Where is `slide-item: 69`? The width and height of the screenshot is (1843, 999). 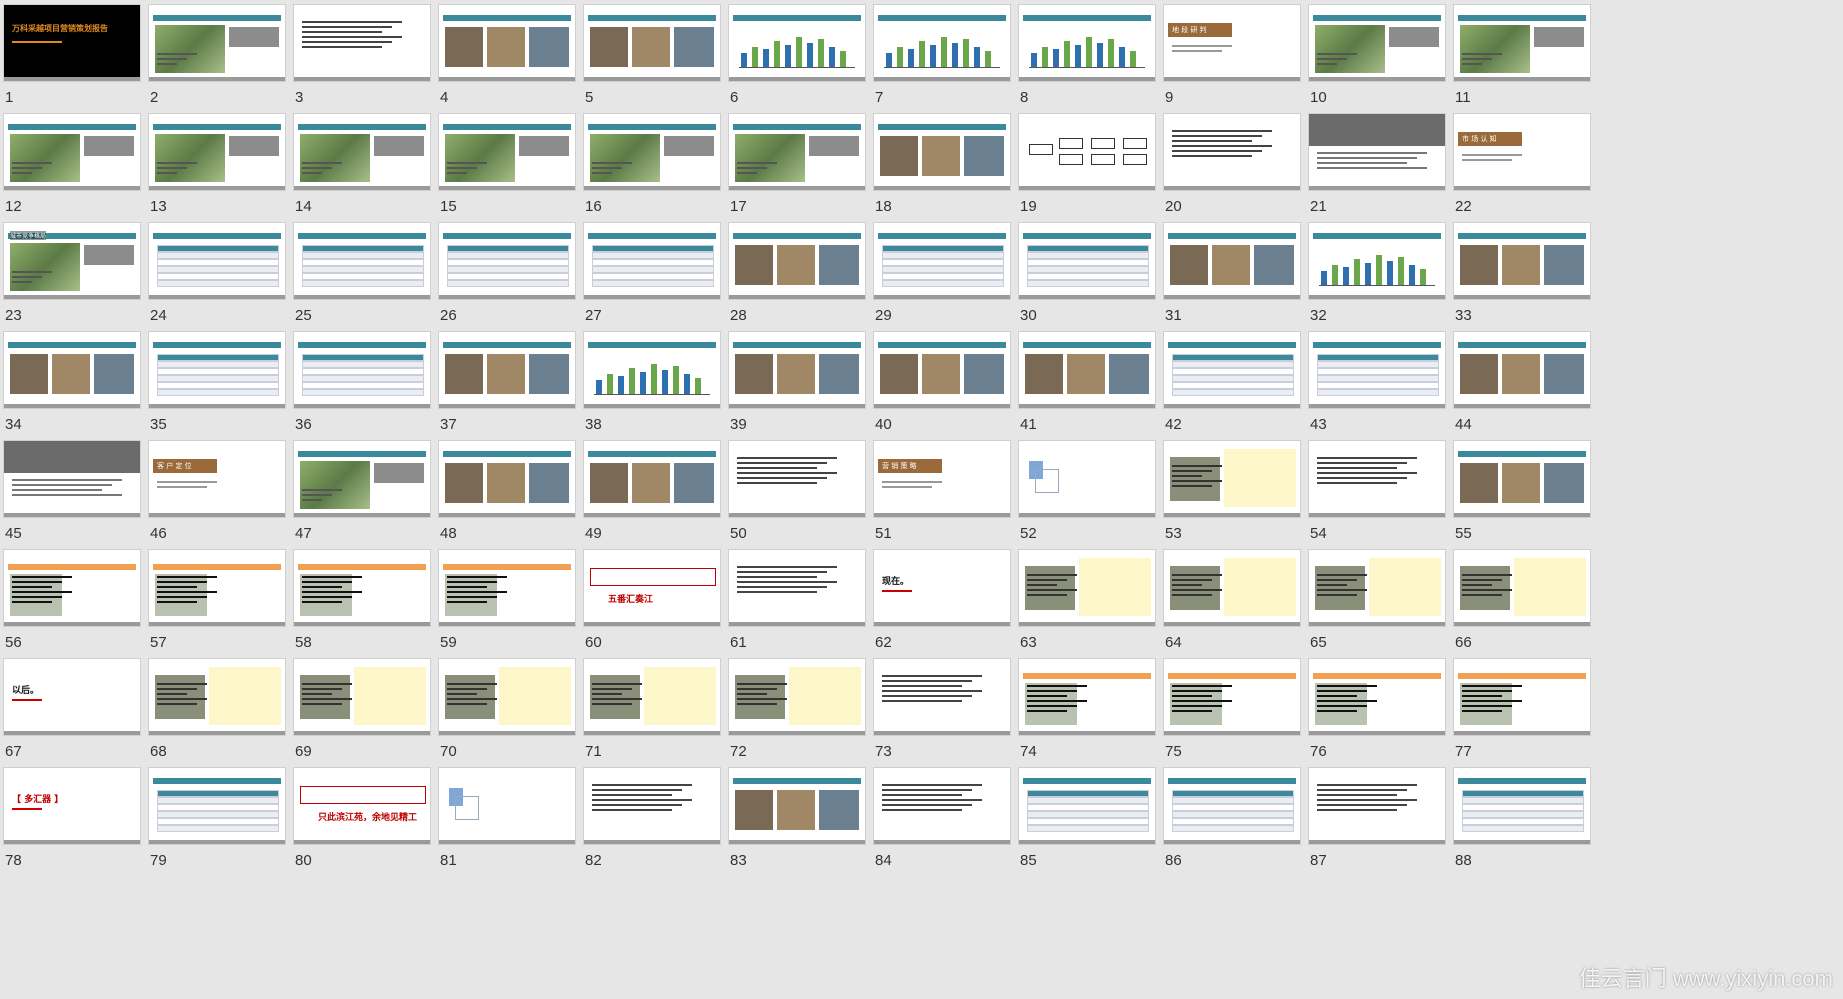
slide-item: 69 is located at coordinates (362, 719).